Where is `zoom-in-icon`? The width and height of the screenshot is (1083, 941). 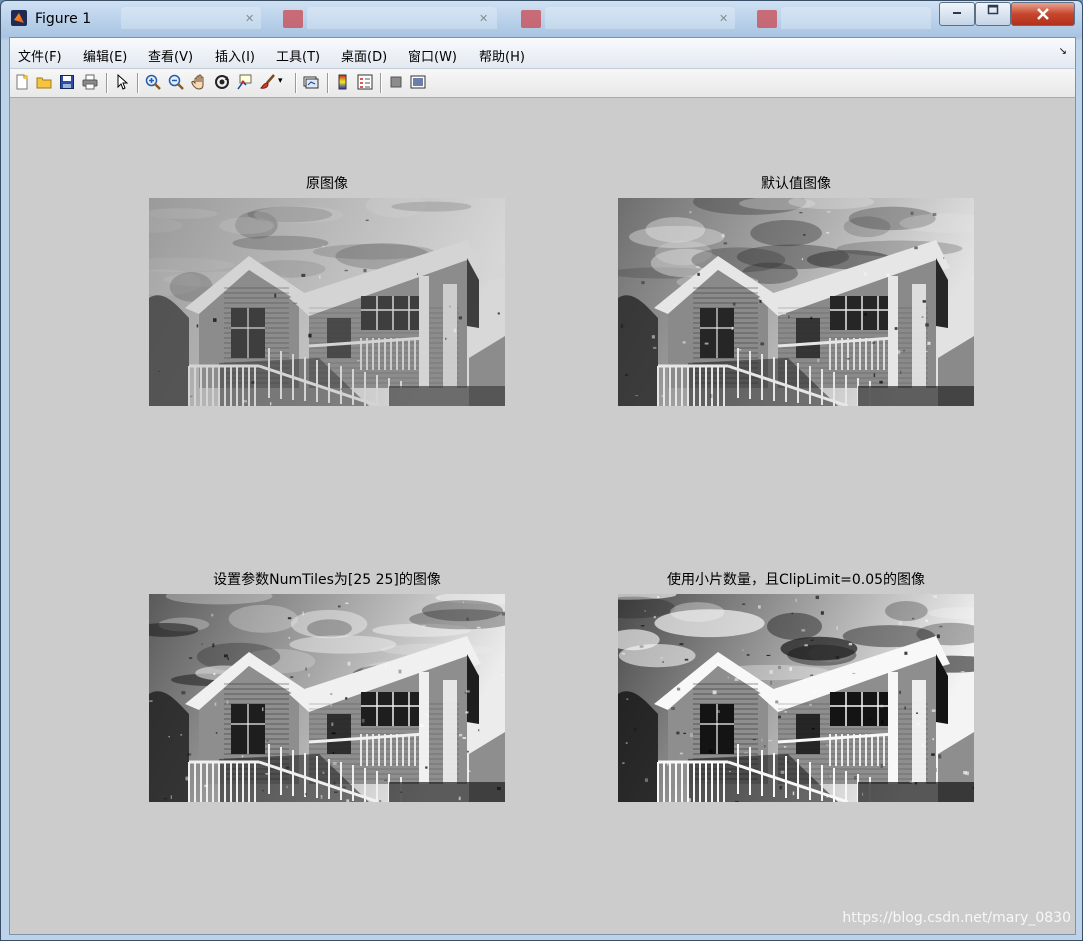
zoom-in-icon is located at coordinates (153, 82).